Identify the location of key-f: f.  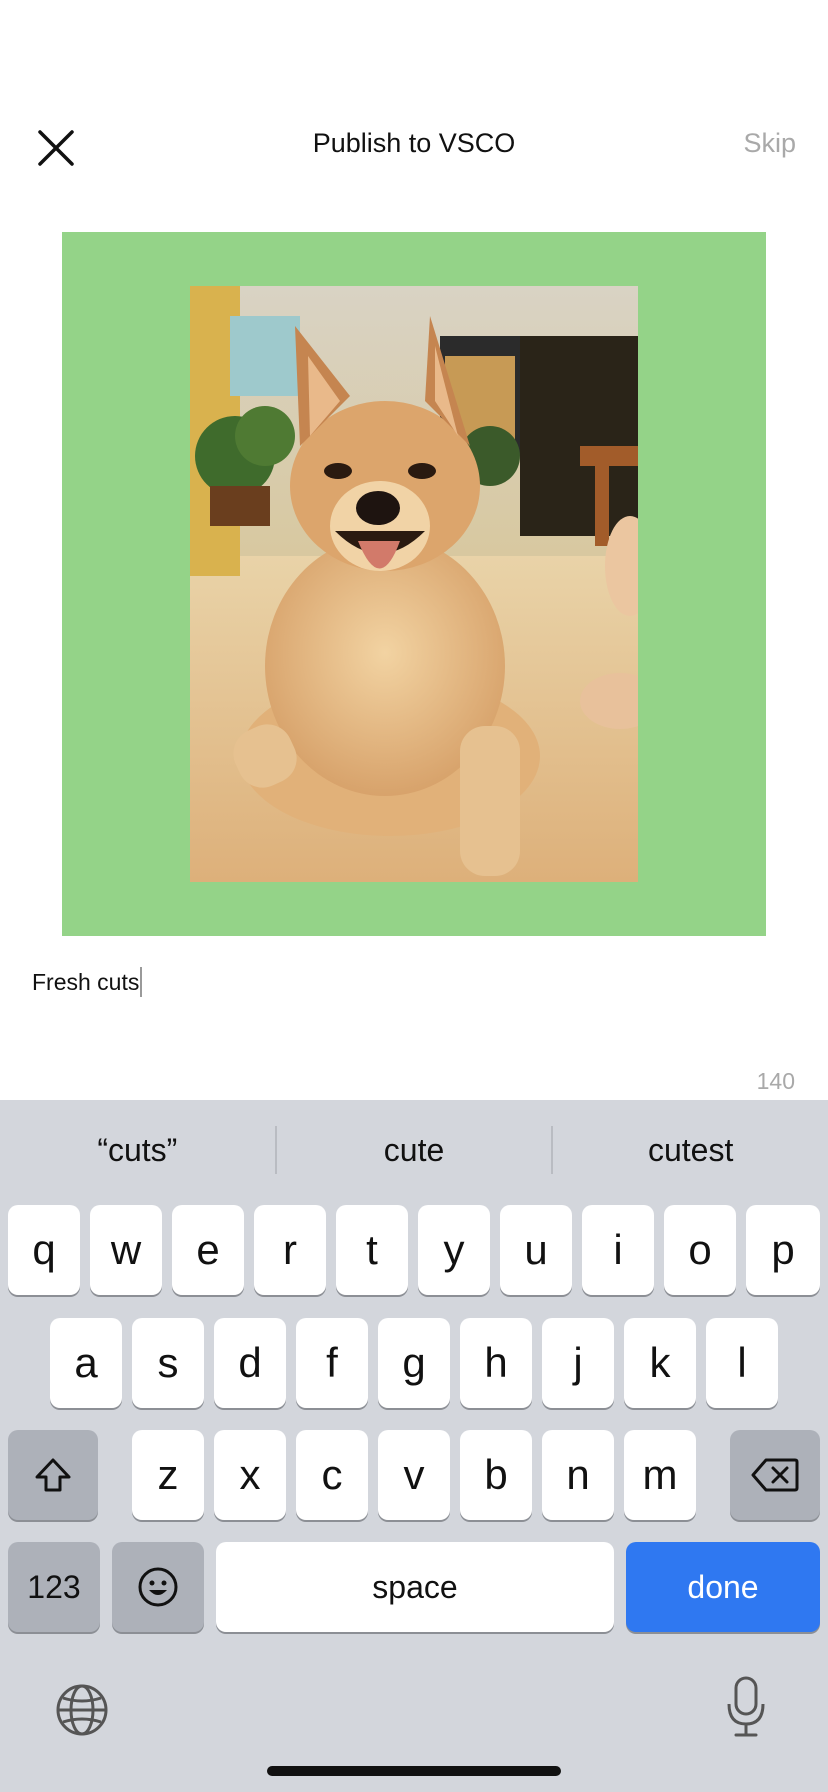
(332, 1363).